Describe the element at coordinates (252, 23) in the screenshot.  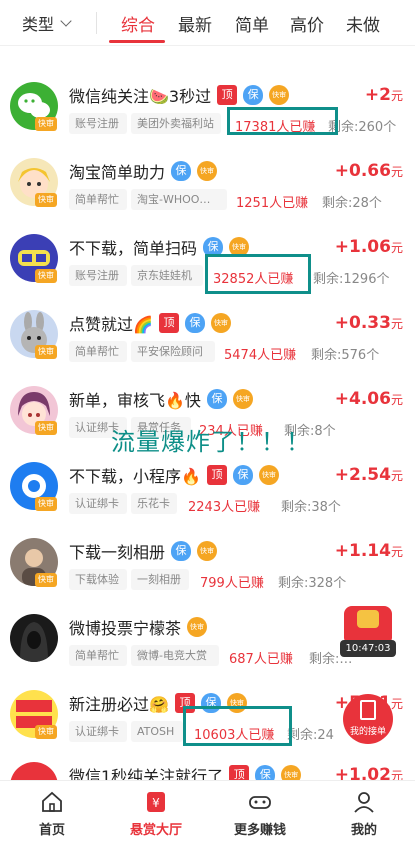
I see `tab-simple: 简单` at that location.